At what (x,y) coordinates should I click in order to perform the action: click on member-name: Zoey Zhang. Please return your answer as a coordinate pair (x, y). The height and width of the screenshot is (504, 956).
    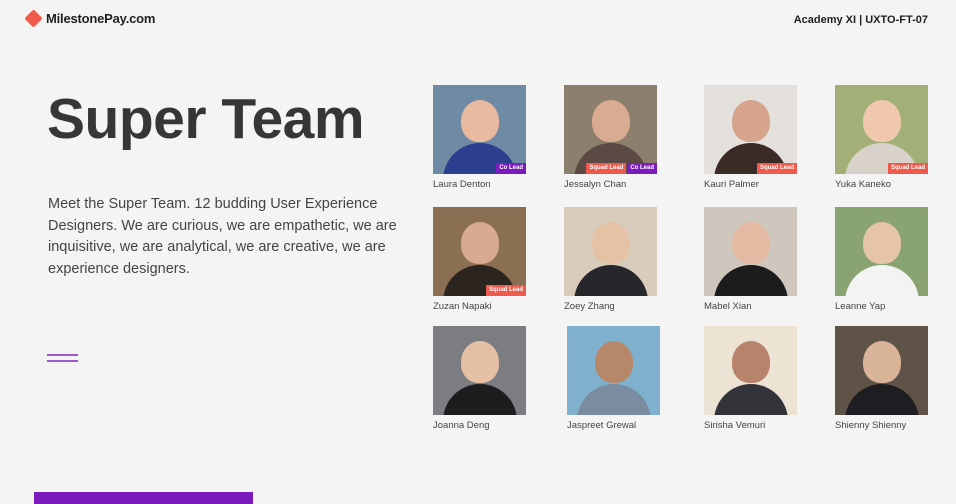
    Looking at the image, I should click on (589, 306).